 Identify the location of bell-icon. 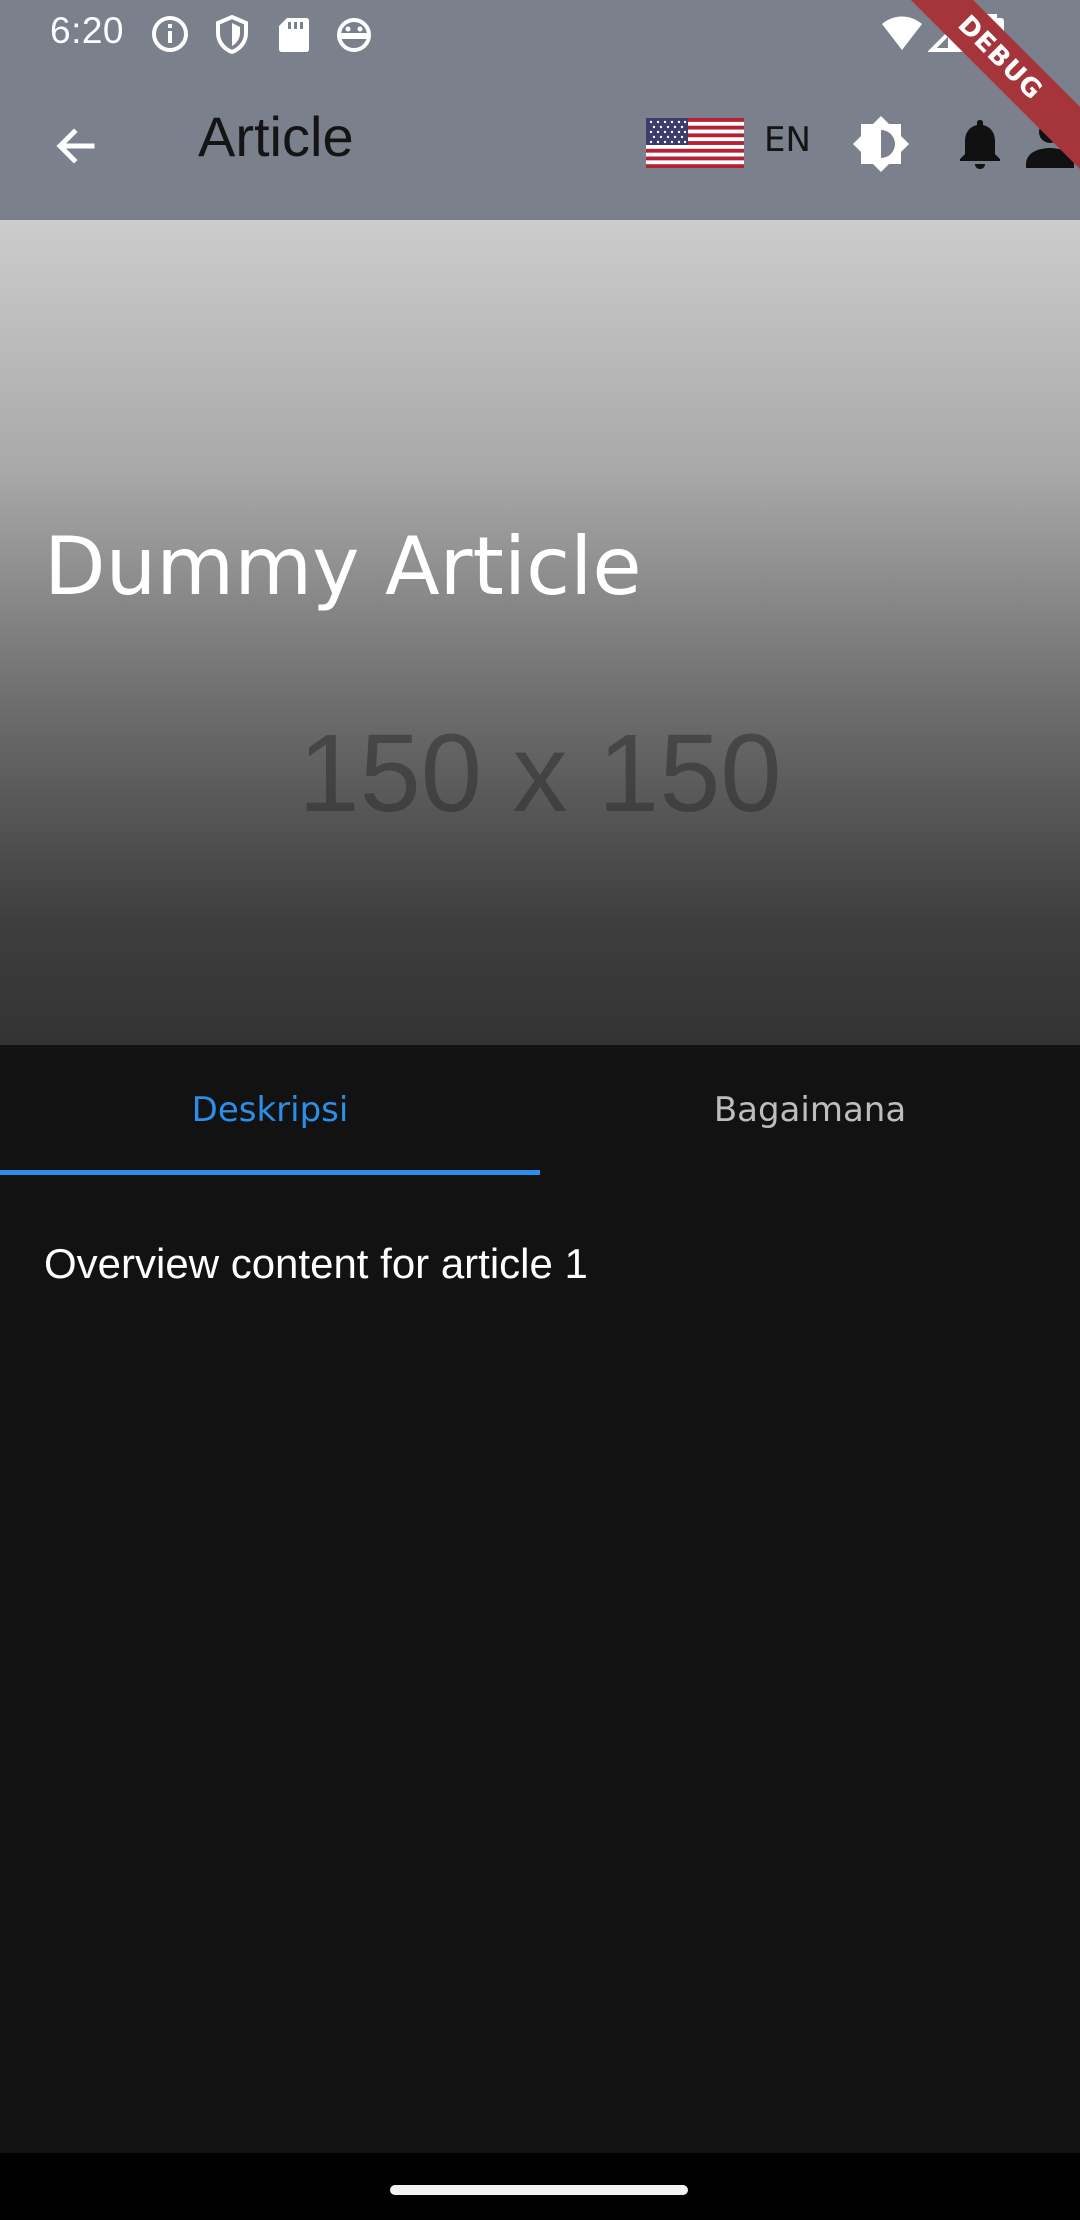
(980, 144).